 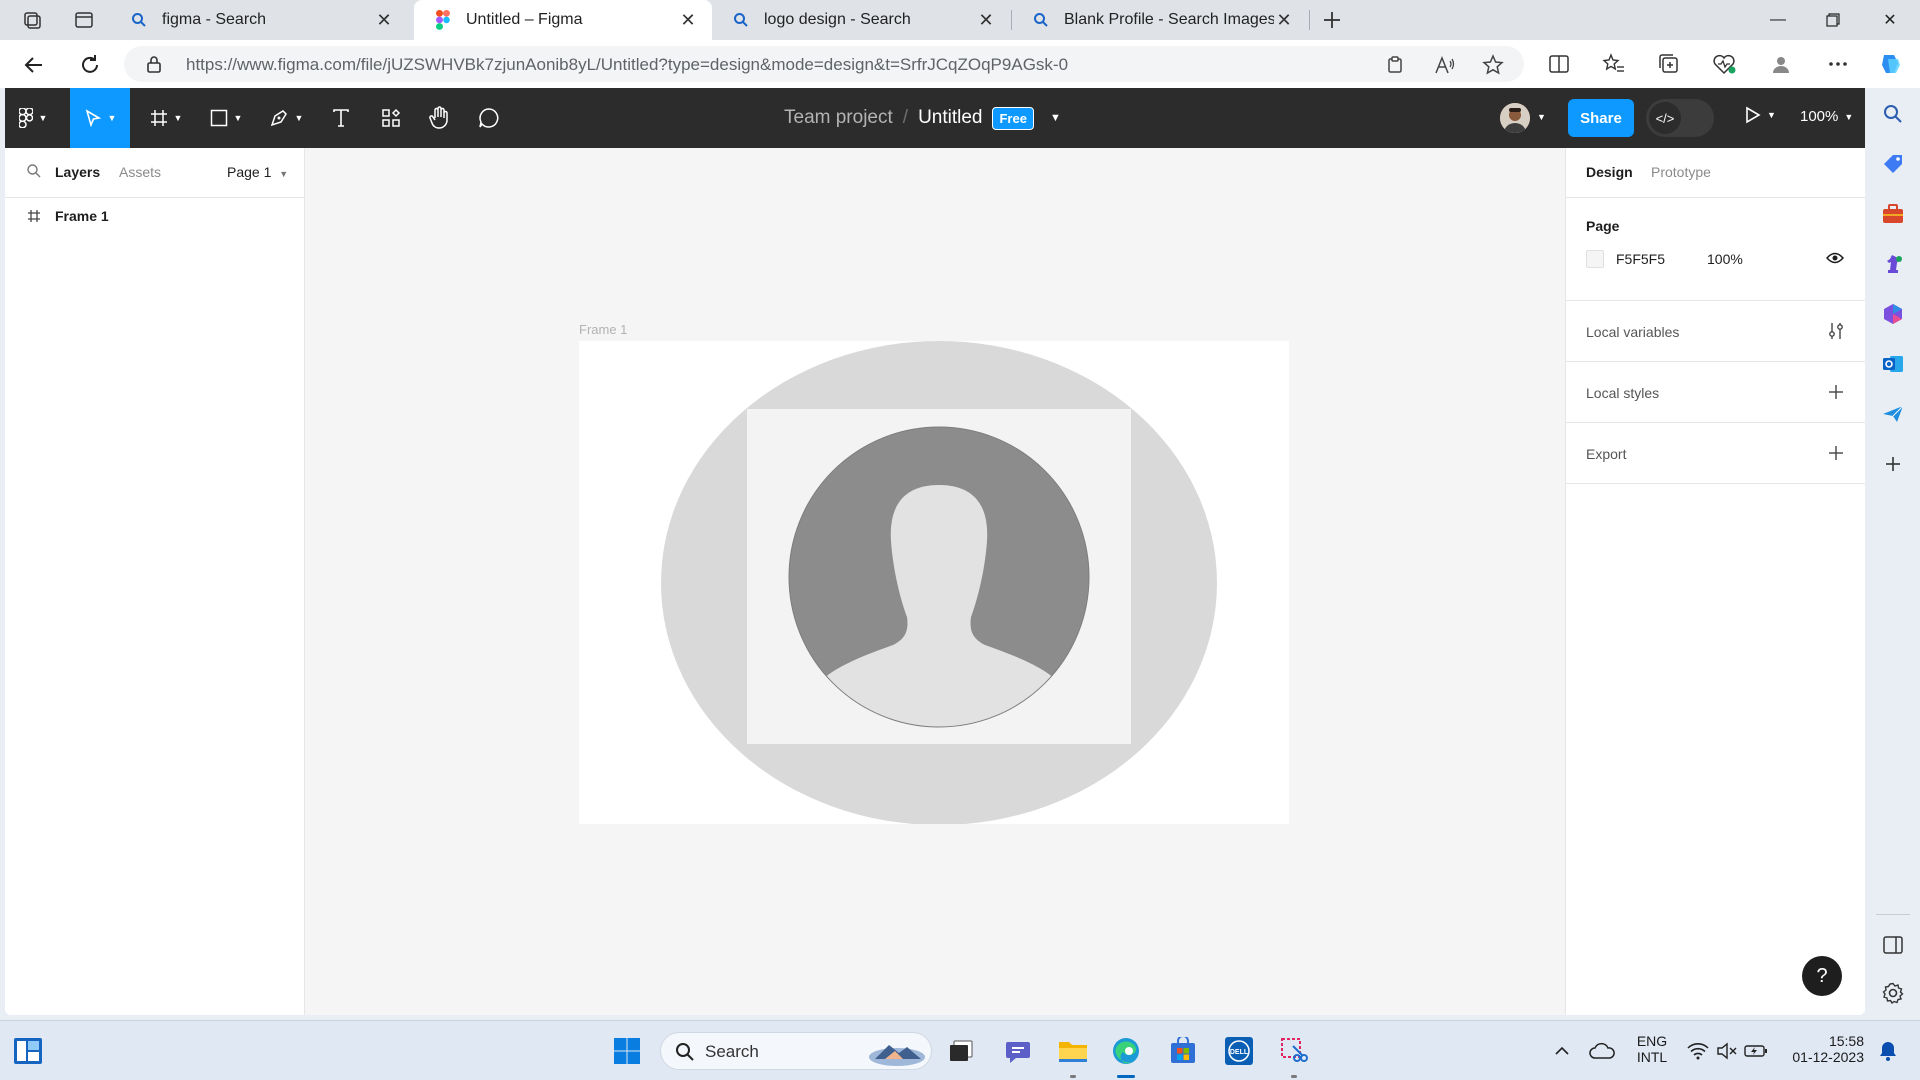 I want to click on onedrive-cloud-icon, so click(x=1602, y=1051).